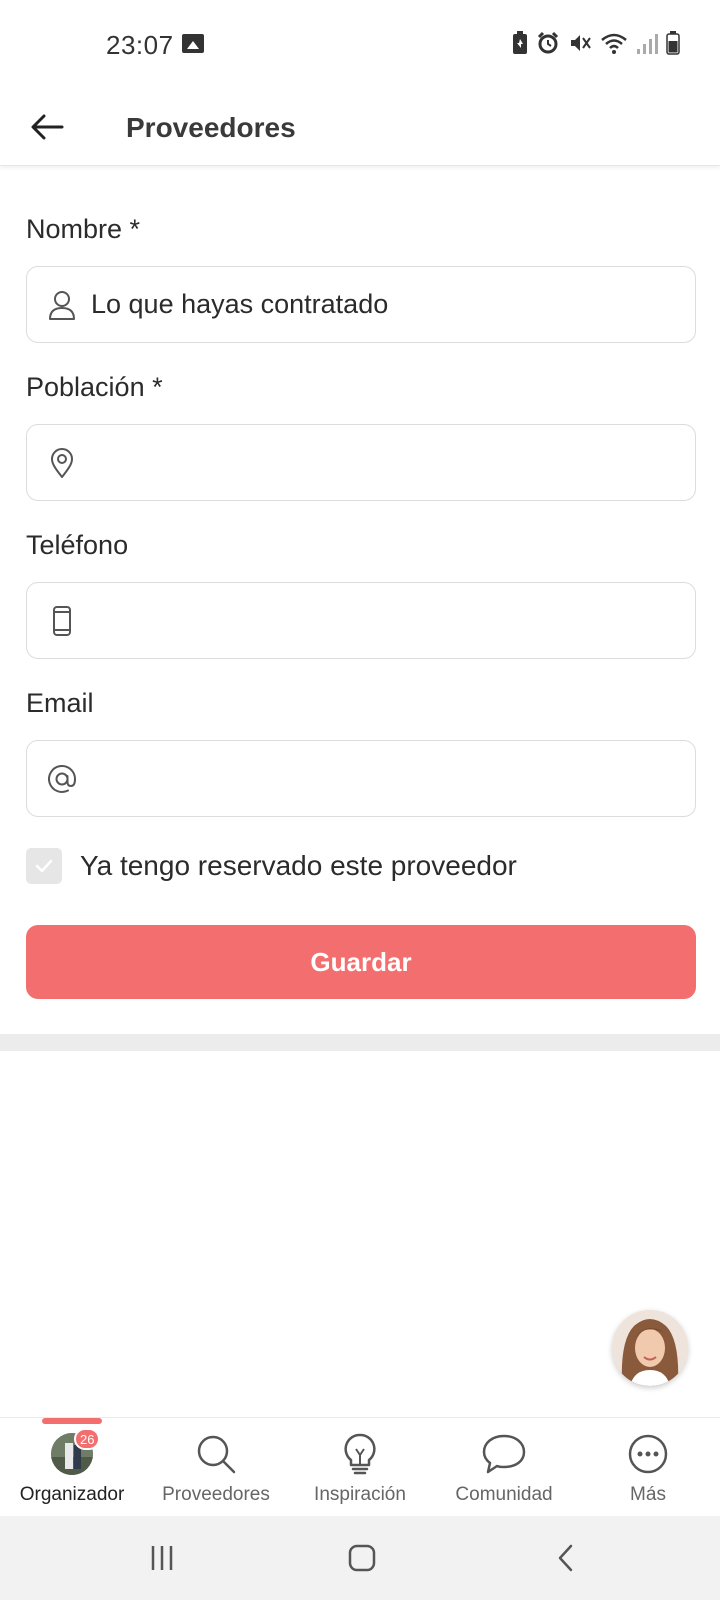  What do you see at coordinates (94, 387) in the screenshot?
I see `location-label: Población *` at bounding box center [94, 387].